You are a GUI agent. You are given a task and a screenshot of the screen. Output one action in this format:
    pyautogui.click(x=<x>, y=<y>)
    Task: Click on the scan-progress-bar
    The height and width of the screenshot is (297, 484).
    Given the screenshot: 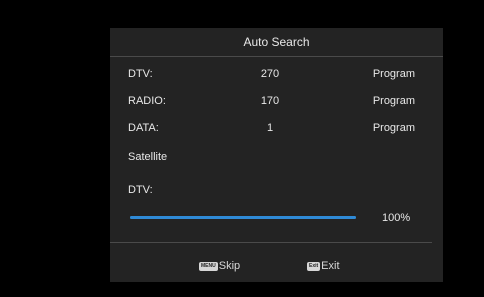 What is the action you would take?
    pyautogui.click(x=243, y=217)
    